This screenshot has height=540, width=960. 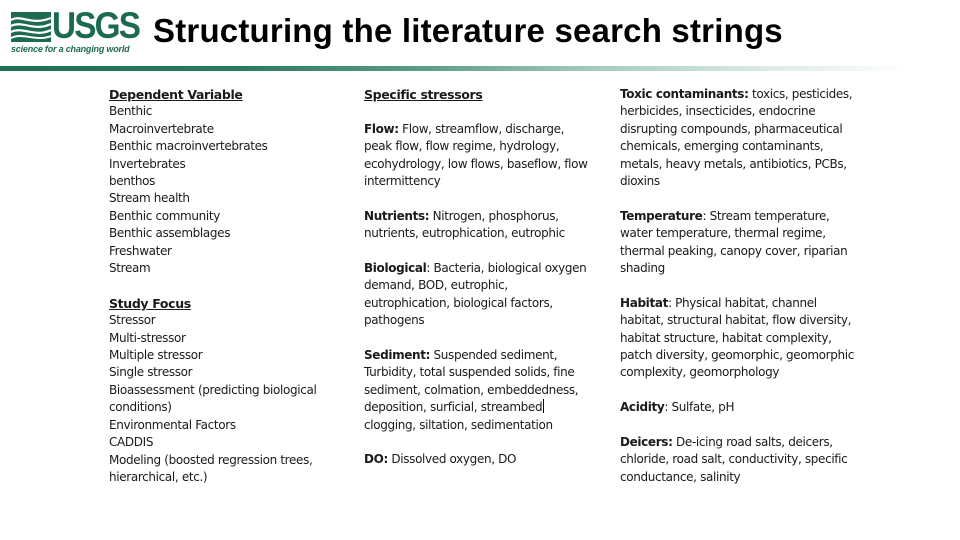 I want to click on stressor-label: Biological, so click(x=395, y=268).